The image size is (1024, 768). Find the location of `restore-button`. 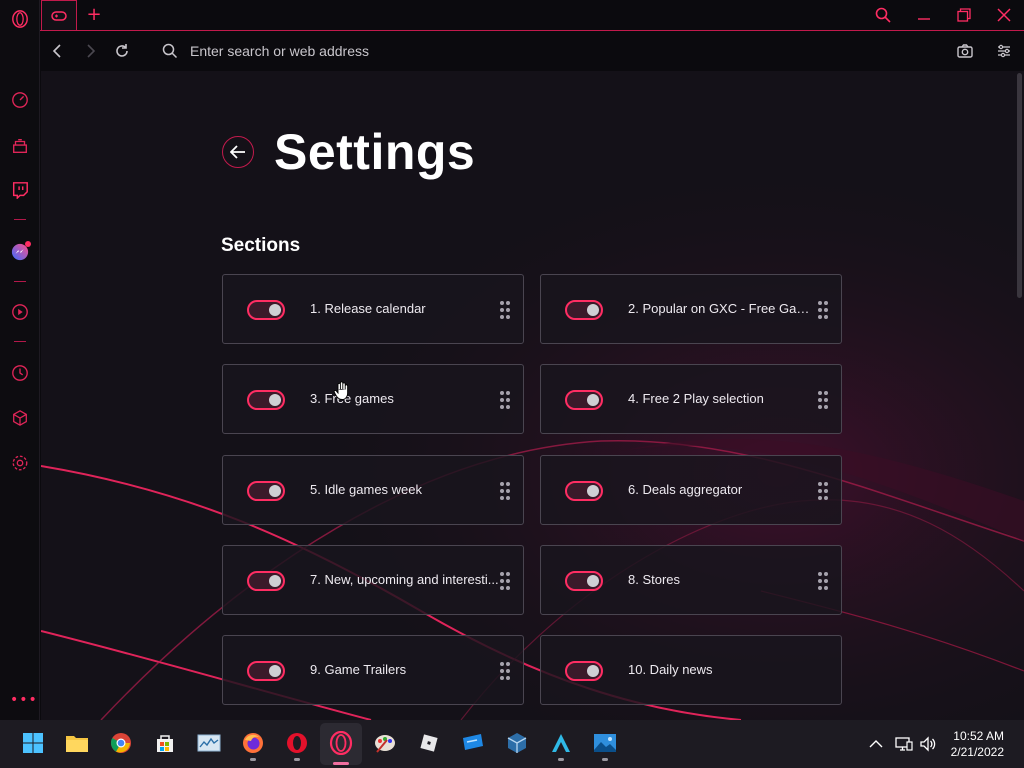

restore-button is located at coordinates (964, 15).